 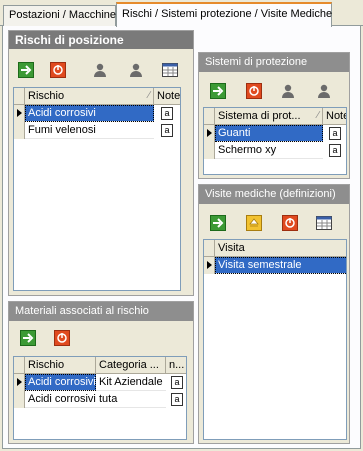 What do you see at coordinates (254, 223) in the screenshot?
I see `edit-icon` at bounding box center [254, 223].